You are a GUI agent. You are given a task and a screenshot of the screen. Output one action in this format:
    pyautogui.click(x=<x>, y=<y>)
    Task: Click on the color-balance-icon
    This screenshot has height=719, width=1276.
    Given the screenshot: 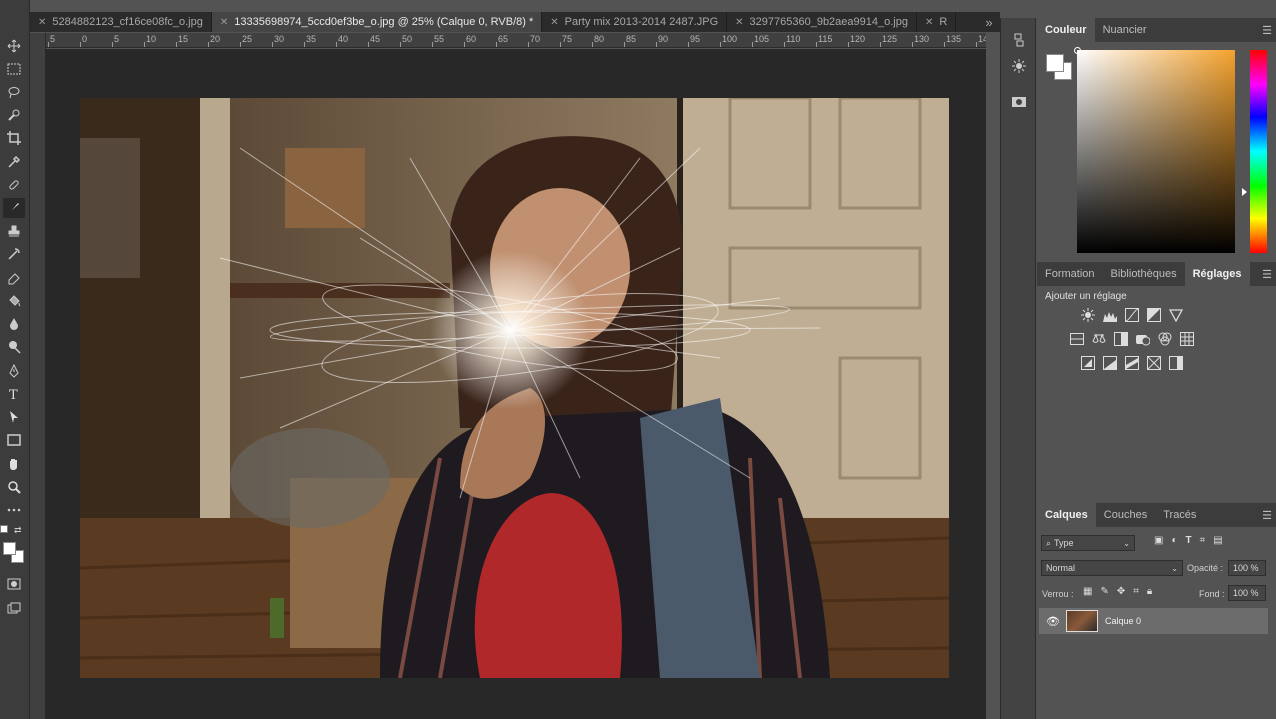 What is the action you would take?
    pyautogui.click(x=1098, y=338)
    